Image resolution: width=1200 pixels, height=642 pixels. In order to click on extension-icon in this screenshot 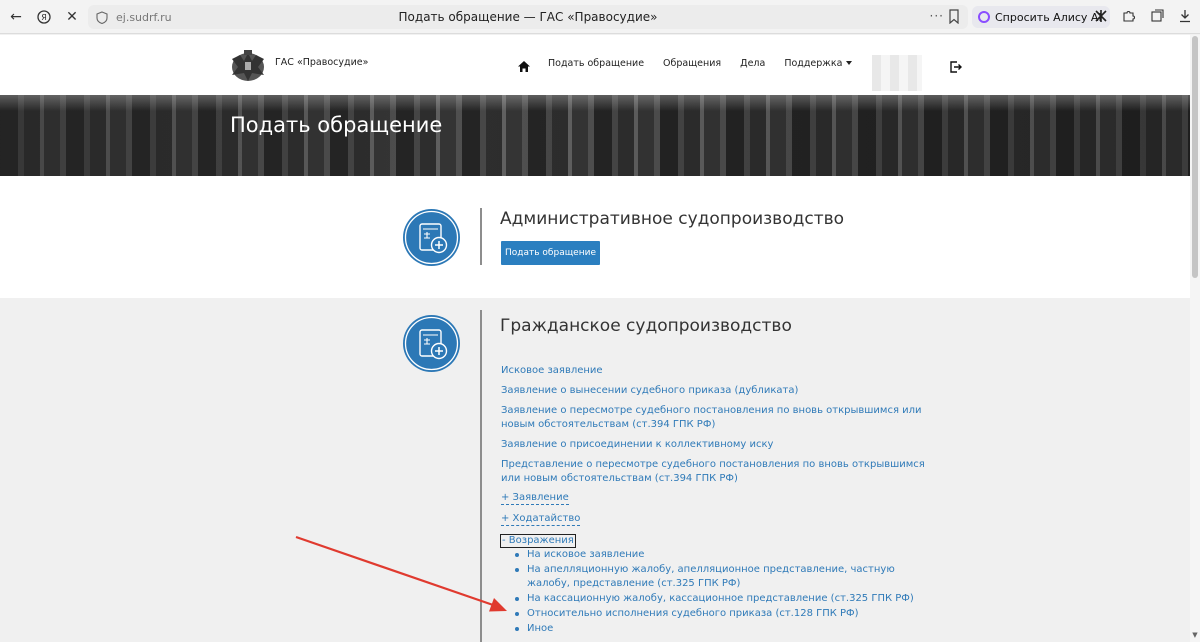, I will do `click(1101, 16)`.